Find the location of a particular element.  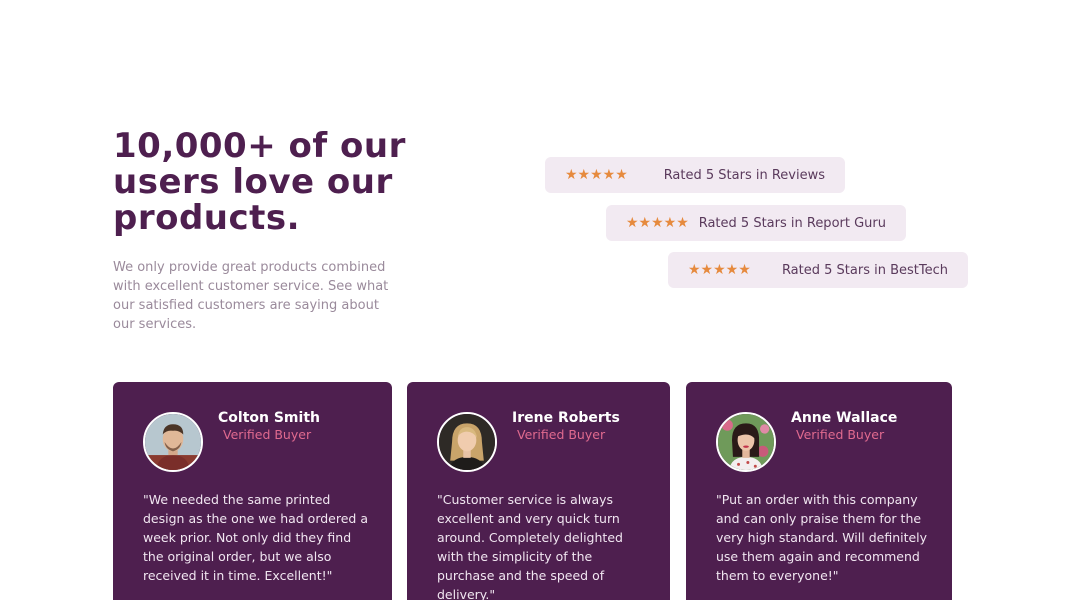

rating-label: Rated 5 Stars in BestTech is located at coordinates (864, 270).